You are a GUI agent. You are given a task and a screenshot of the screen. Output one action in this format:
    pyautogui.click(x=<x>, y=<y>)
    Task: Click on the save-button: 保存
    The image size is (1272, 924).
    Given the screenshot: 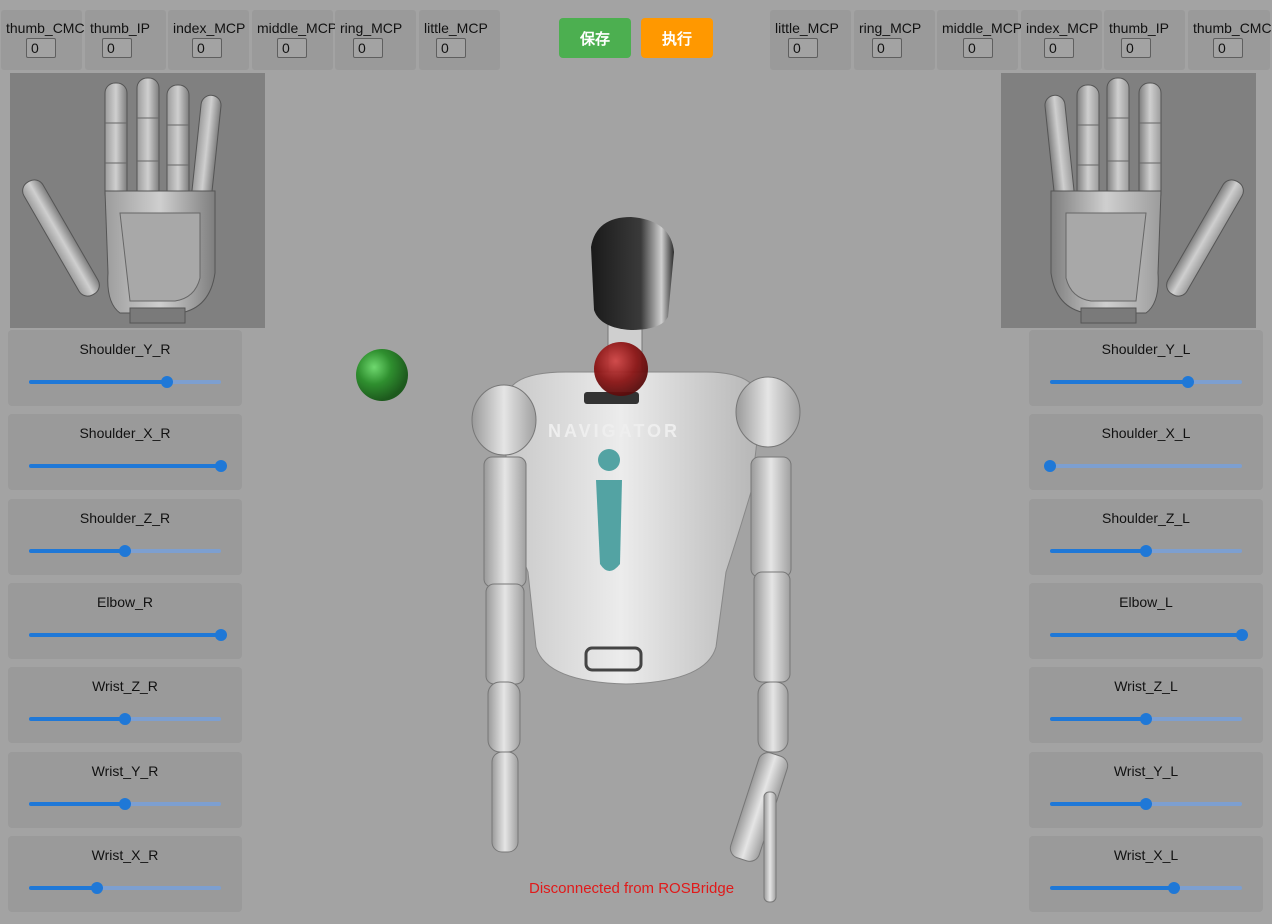 What is the action you would take?
    pyautogui.click(x=595, y=38)
    